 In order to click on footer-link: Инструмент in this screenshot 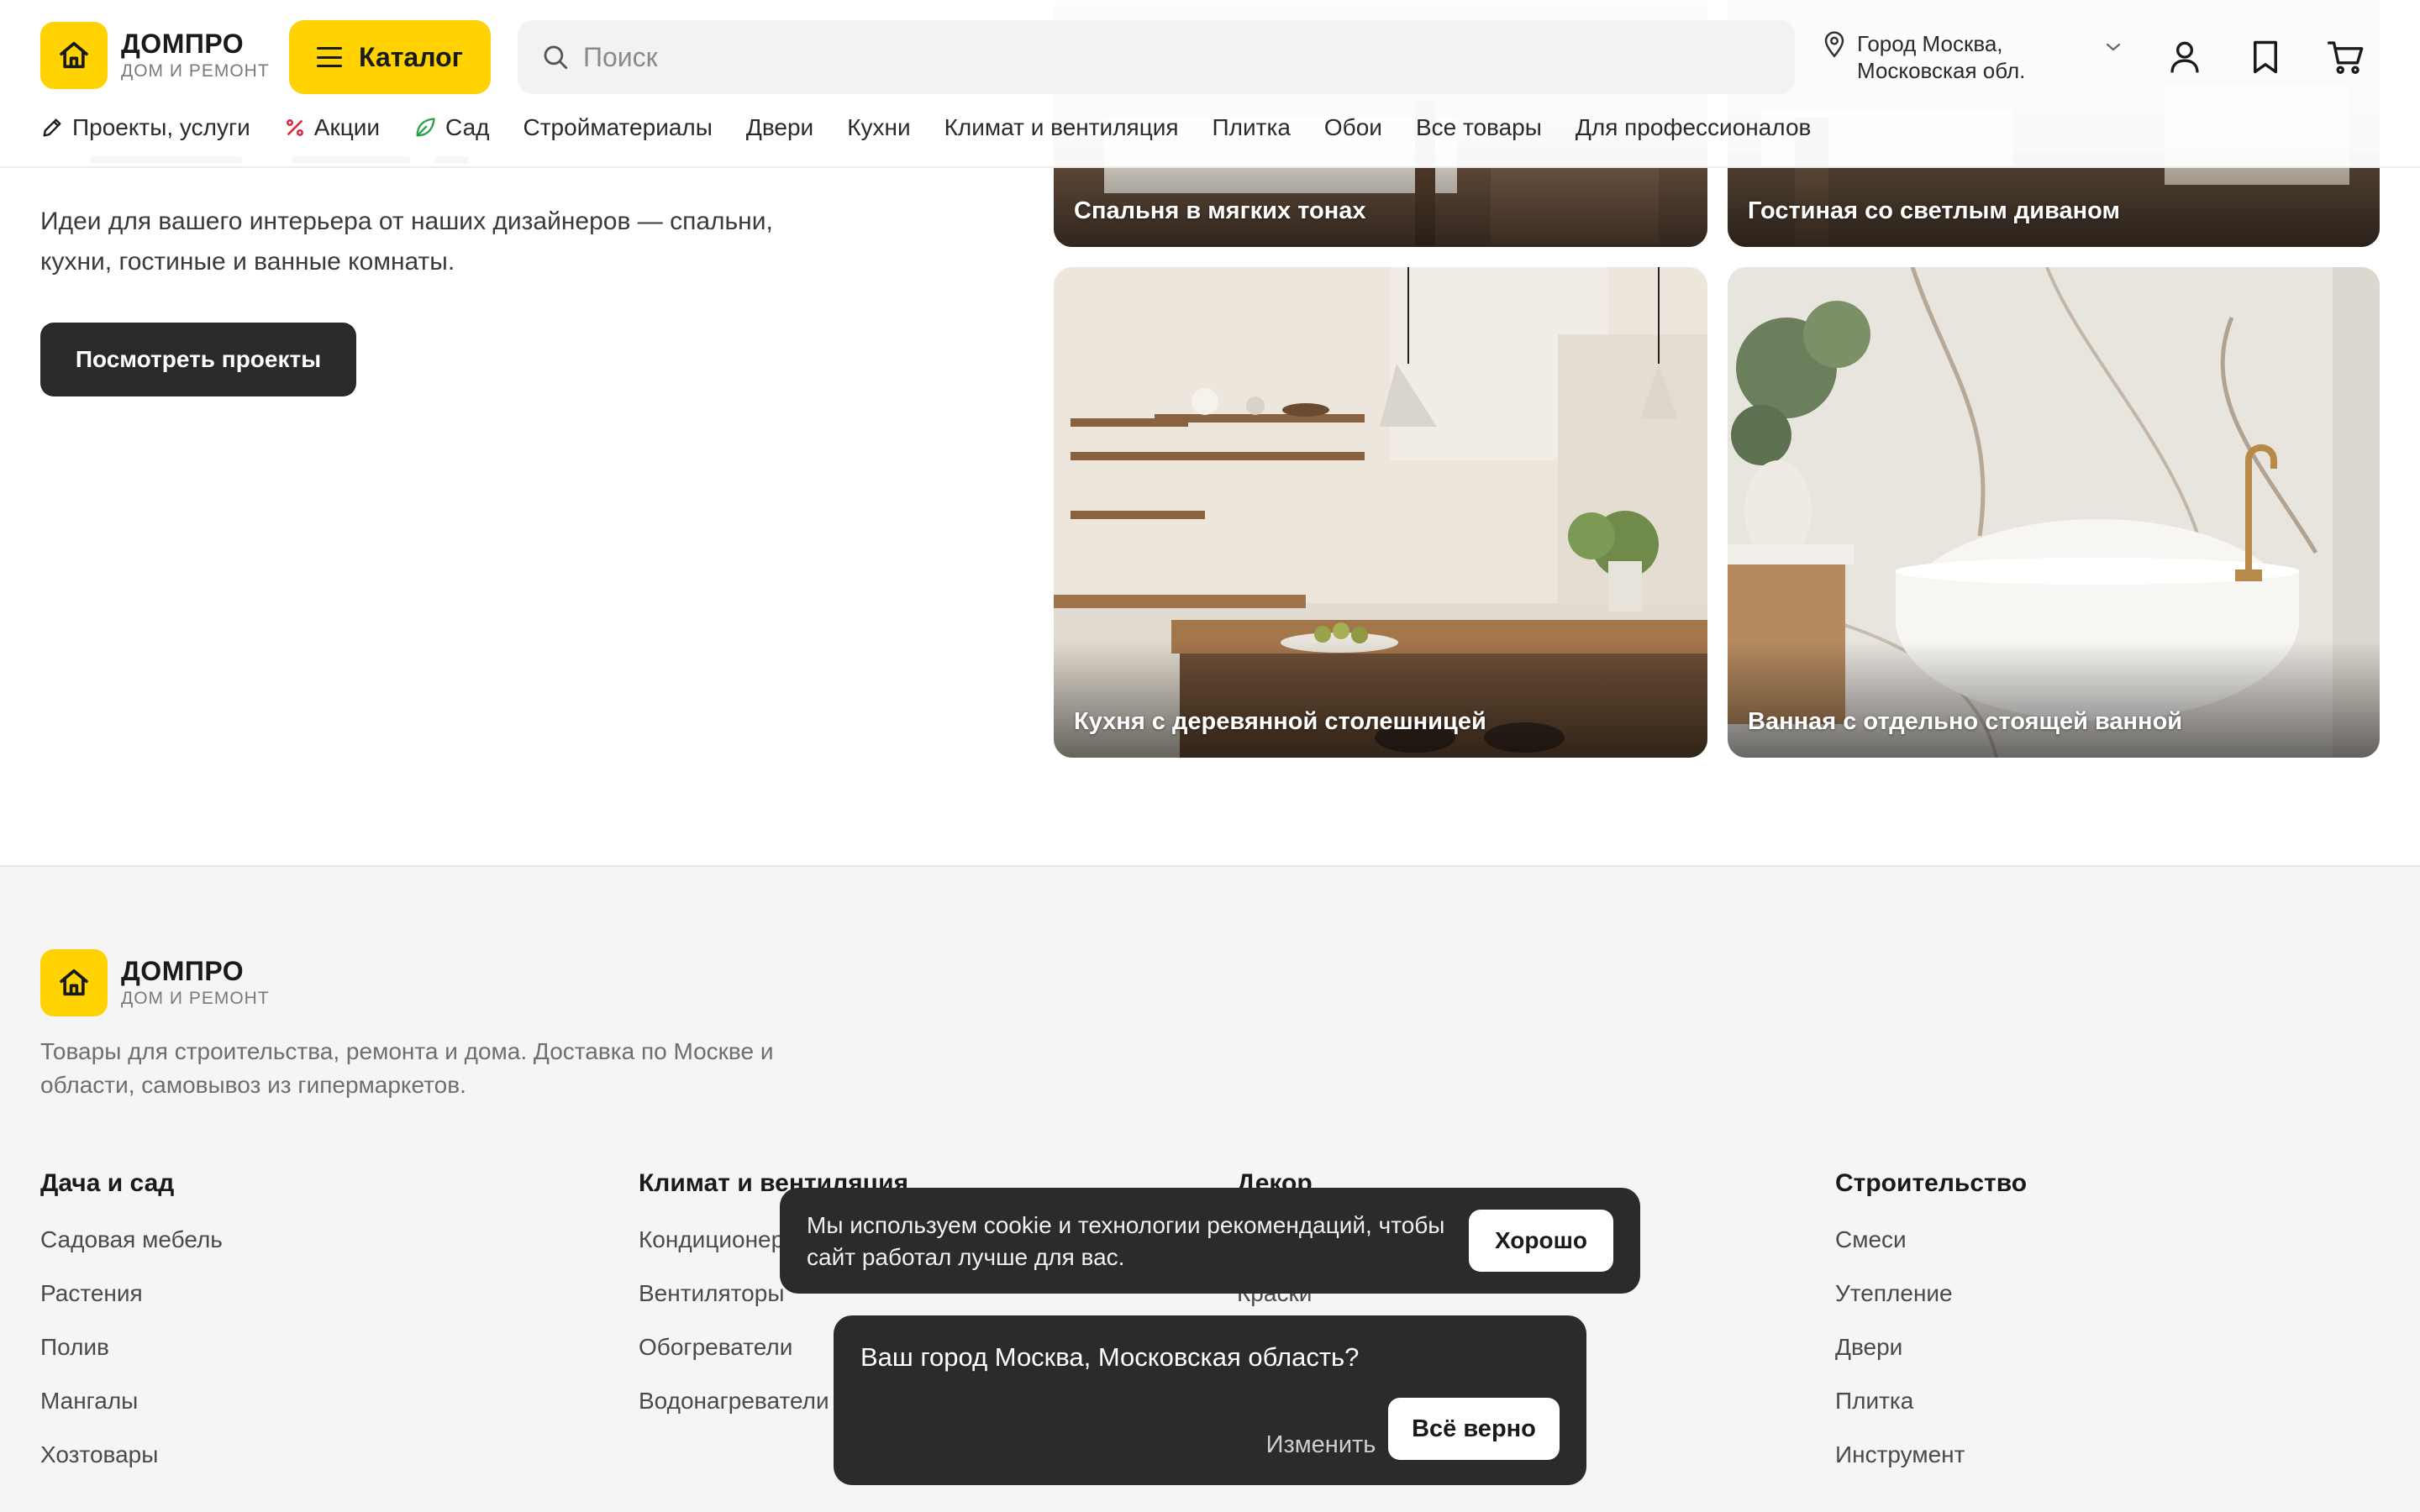, I will do `click(1931, 1468)`.